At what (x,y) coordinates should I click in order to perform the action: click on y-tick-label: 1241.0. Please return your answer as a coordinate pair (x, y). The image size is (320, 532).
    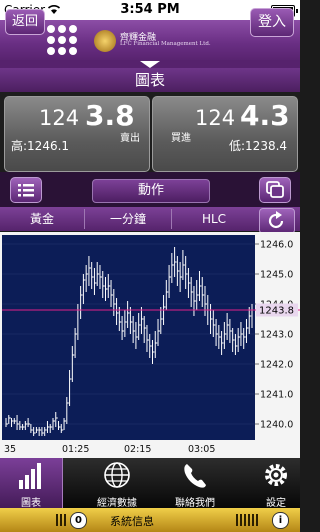
    Looking at the image, I should click on (276, 395).